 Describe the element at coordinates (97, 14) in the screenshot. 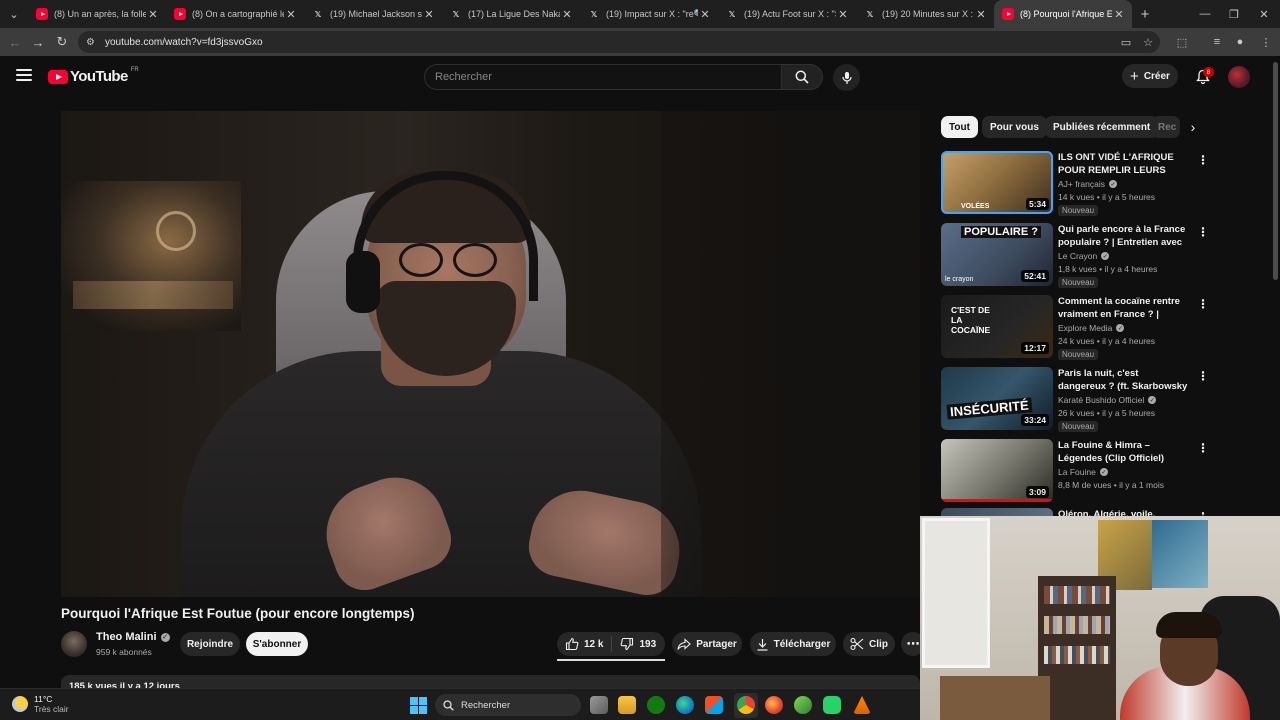

I see `browser-tab: (8) Un an après, la folle his✕` at that location.